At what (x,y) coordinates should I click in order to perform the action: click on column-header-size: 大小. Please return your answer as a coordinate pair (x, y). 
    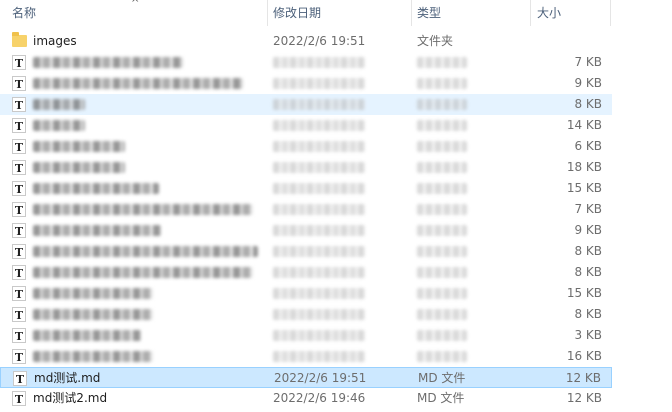
    Looking at the image, I should click on (571, 13).